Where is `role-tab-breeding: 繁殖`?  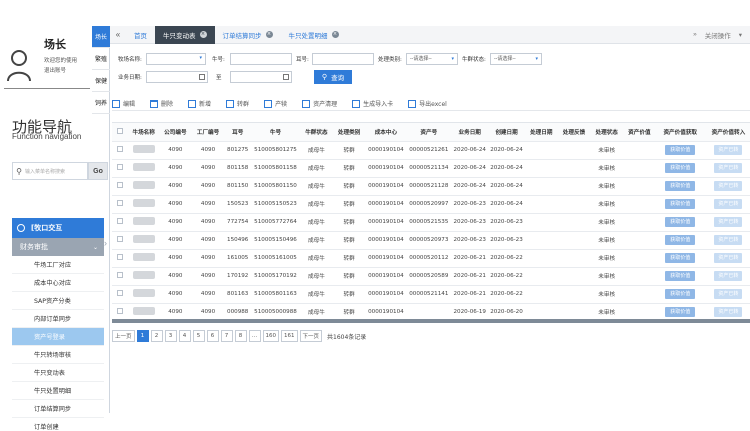 role-tab-breeding: 繁殖 is located at coordinates (101, 59).